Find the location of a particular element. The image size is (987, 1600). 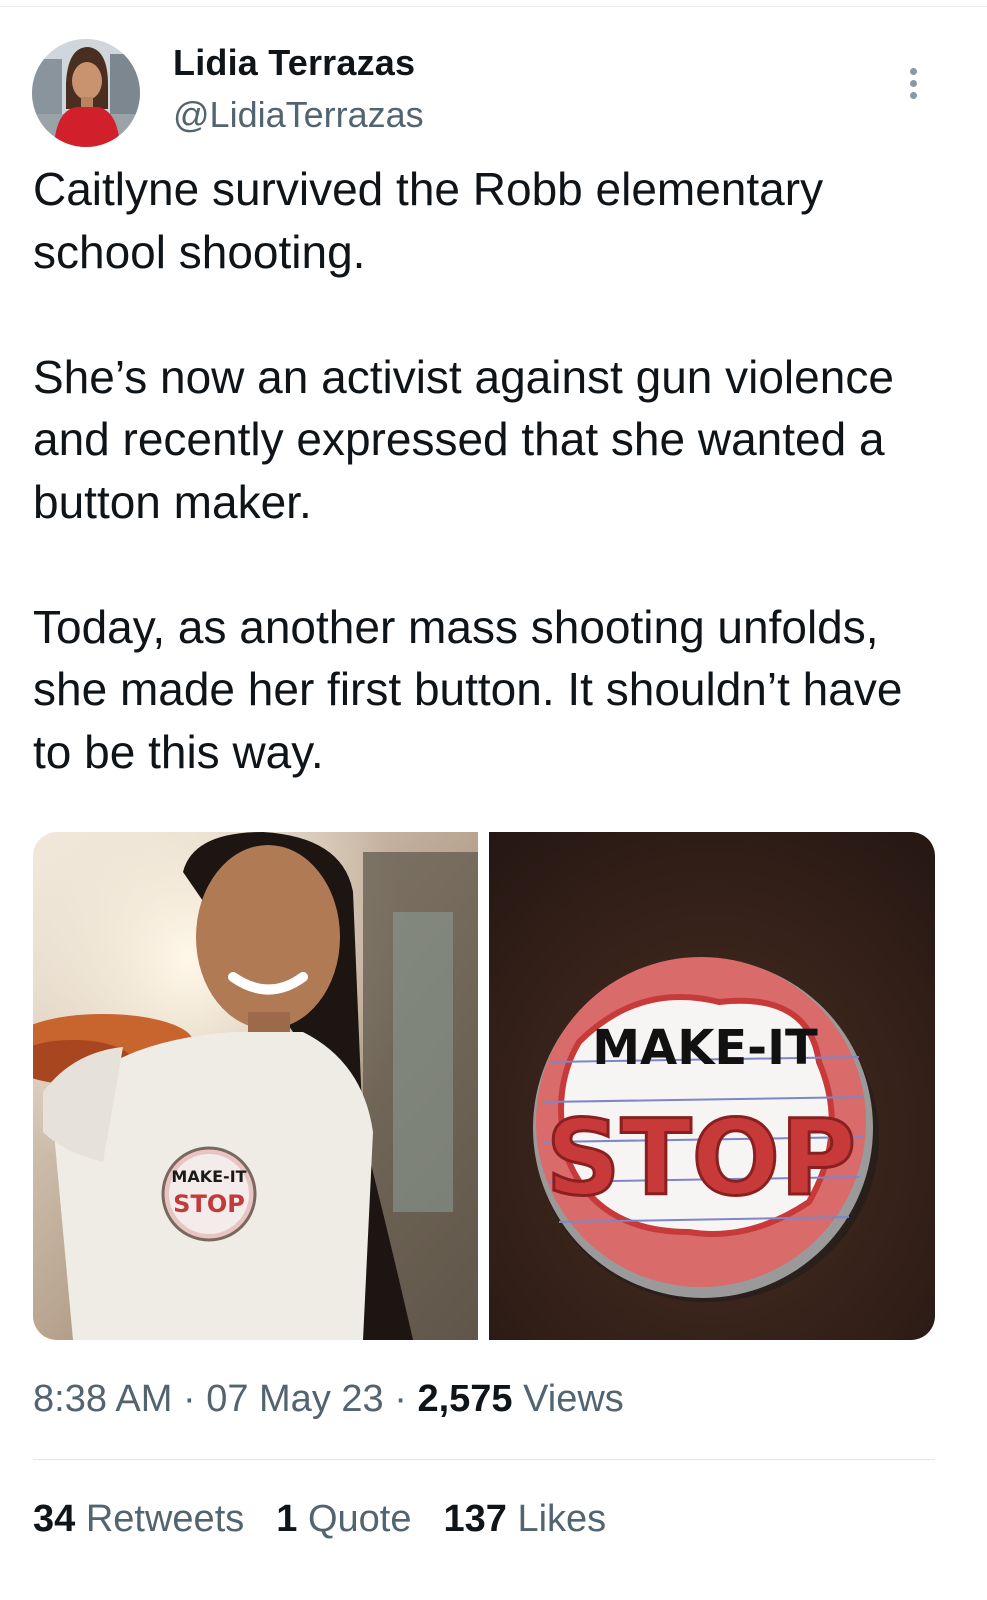

likes-label: Likes is located at coordinates (562, 1519).